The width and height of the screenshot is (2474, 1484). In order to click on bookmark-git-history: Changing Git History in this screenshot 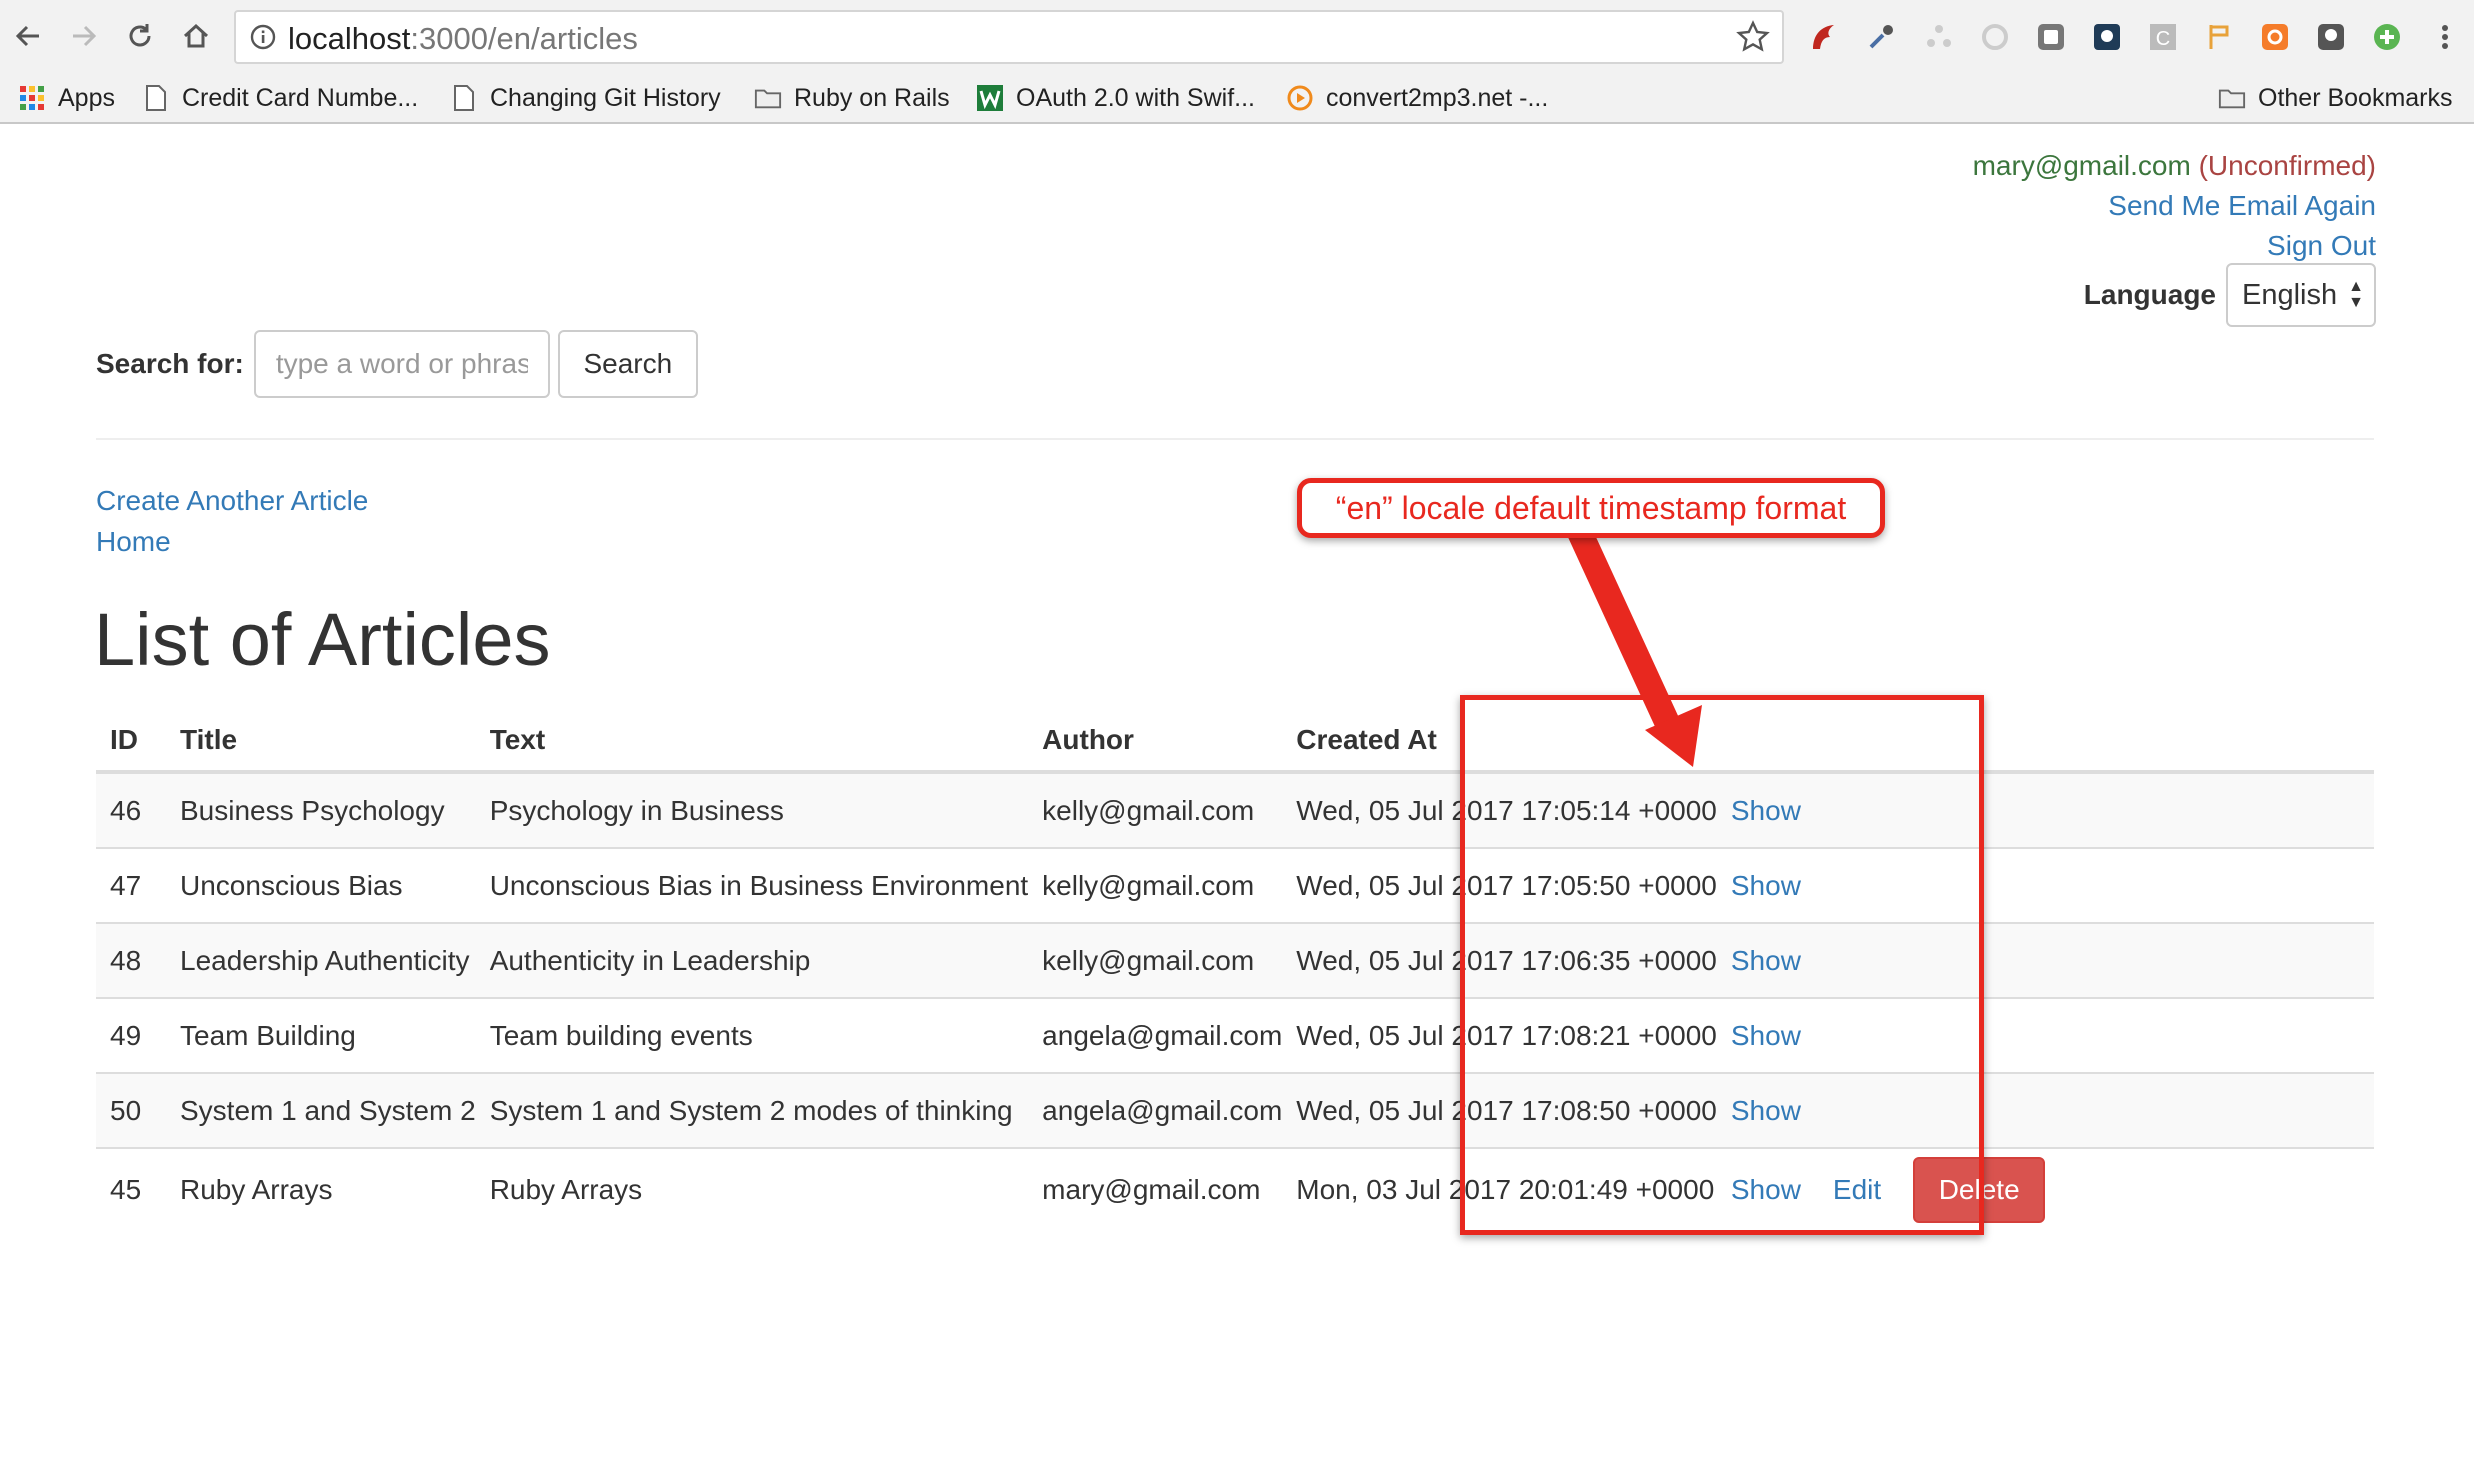, I will do `click(585, 98)`.